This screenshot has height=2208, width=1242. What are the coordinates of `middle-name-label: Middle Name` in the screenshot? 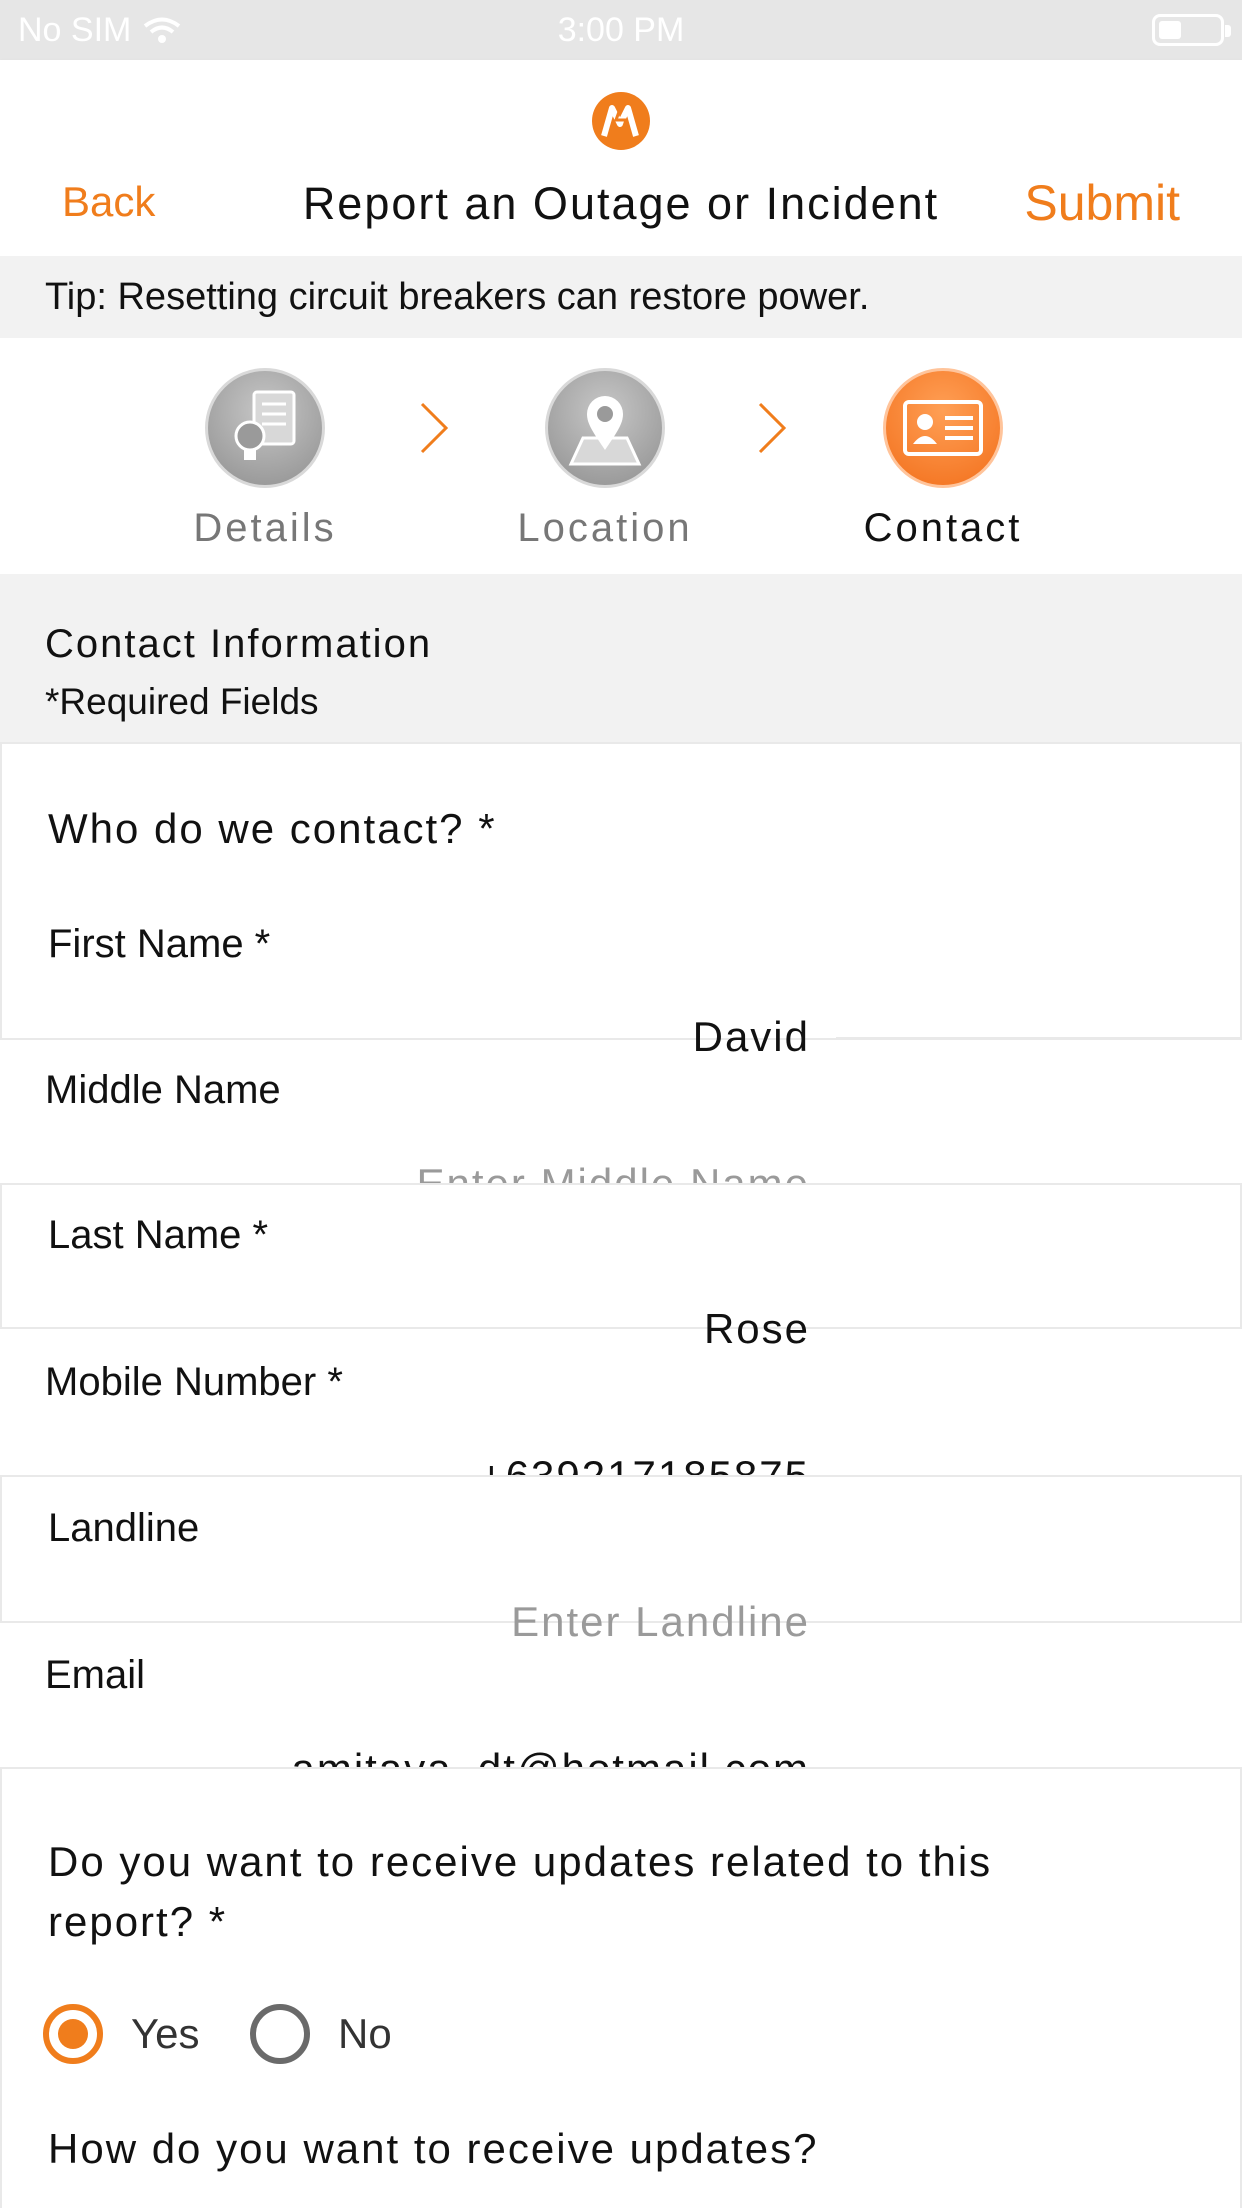 It's located at (163, 1090).